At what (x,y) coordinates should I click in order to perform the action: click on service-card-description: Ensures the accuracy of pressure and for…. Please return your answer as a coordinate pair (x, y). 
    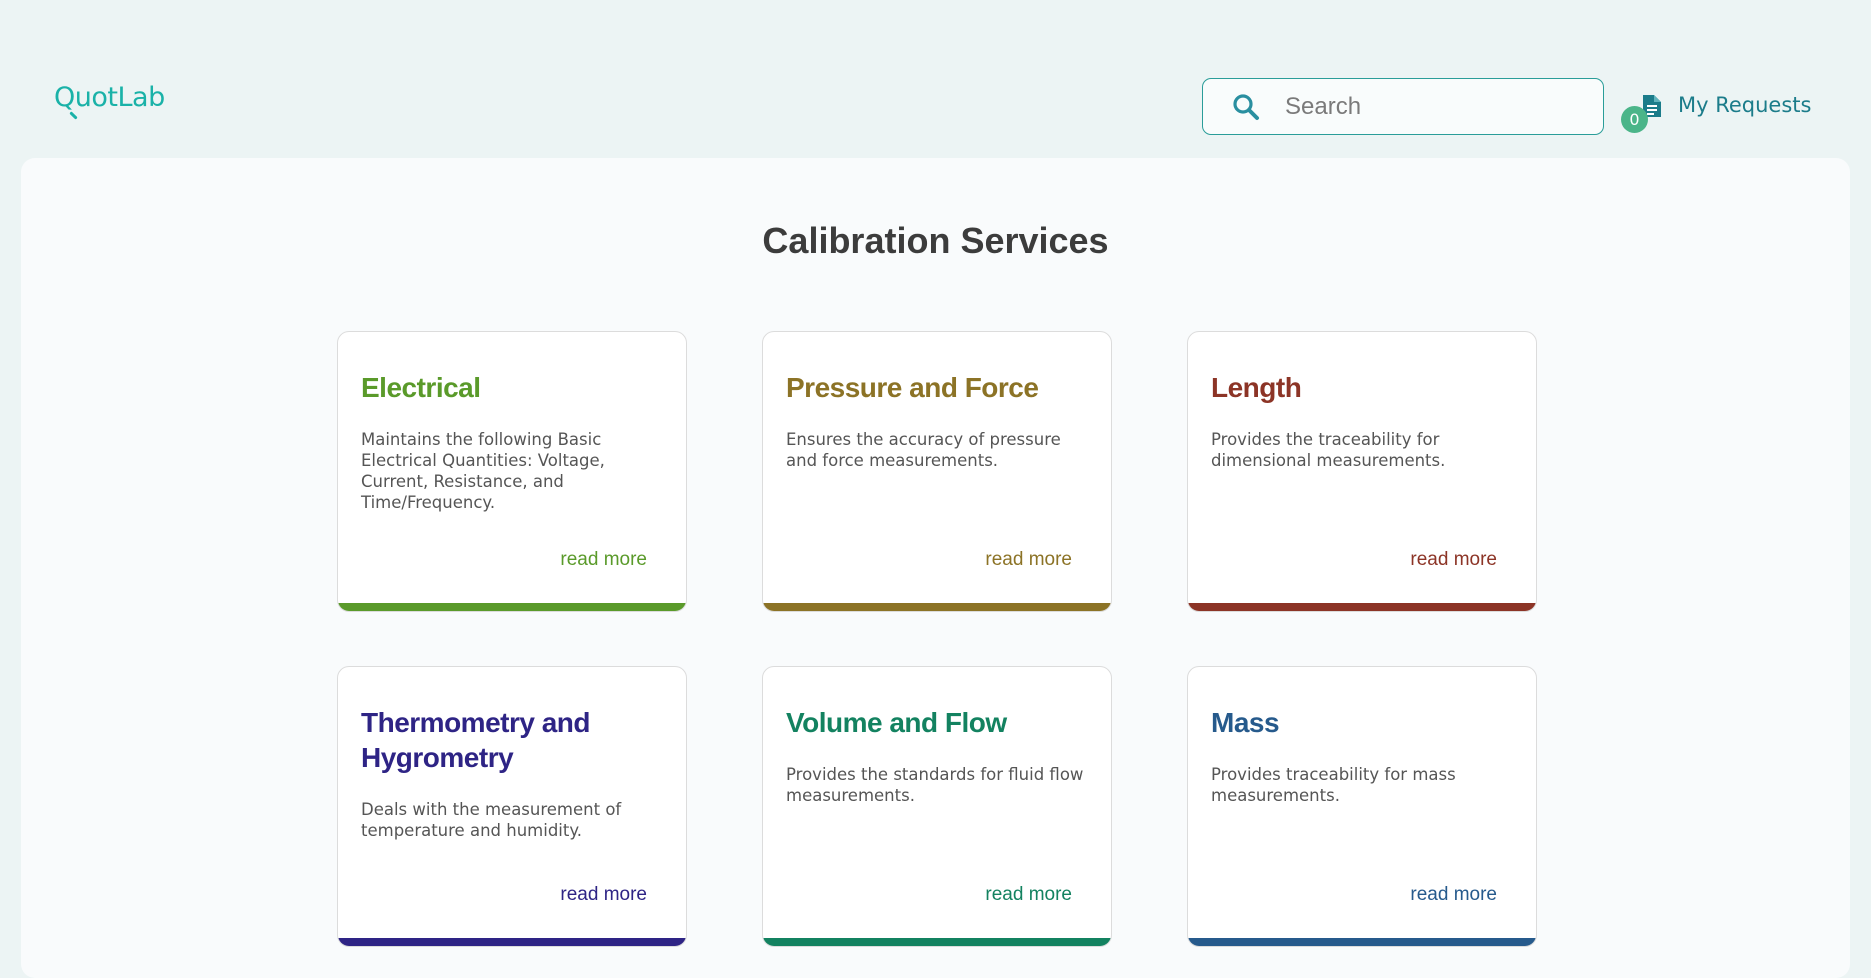
    Looking at the image, I should click on (923, 450).